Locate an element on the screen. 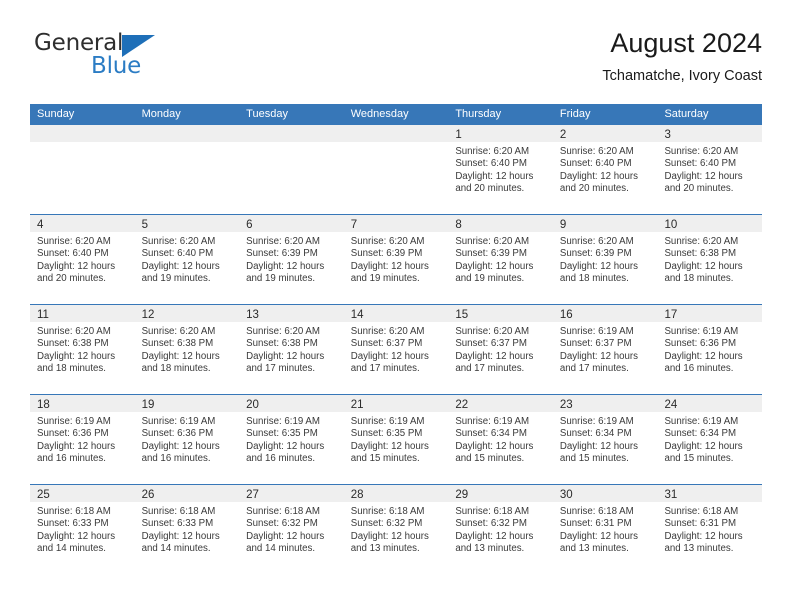 The width and height of the screenshot is (792, 612). daylight-text-line2: and 14 minutes. is located at coordinates (176, 549).